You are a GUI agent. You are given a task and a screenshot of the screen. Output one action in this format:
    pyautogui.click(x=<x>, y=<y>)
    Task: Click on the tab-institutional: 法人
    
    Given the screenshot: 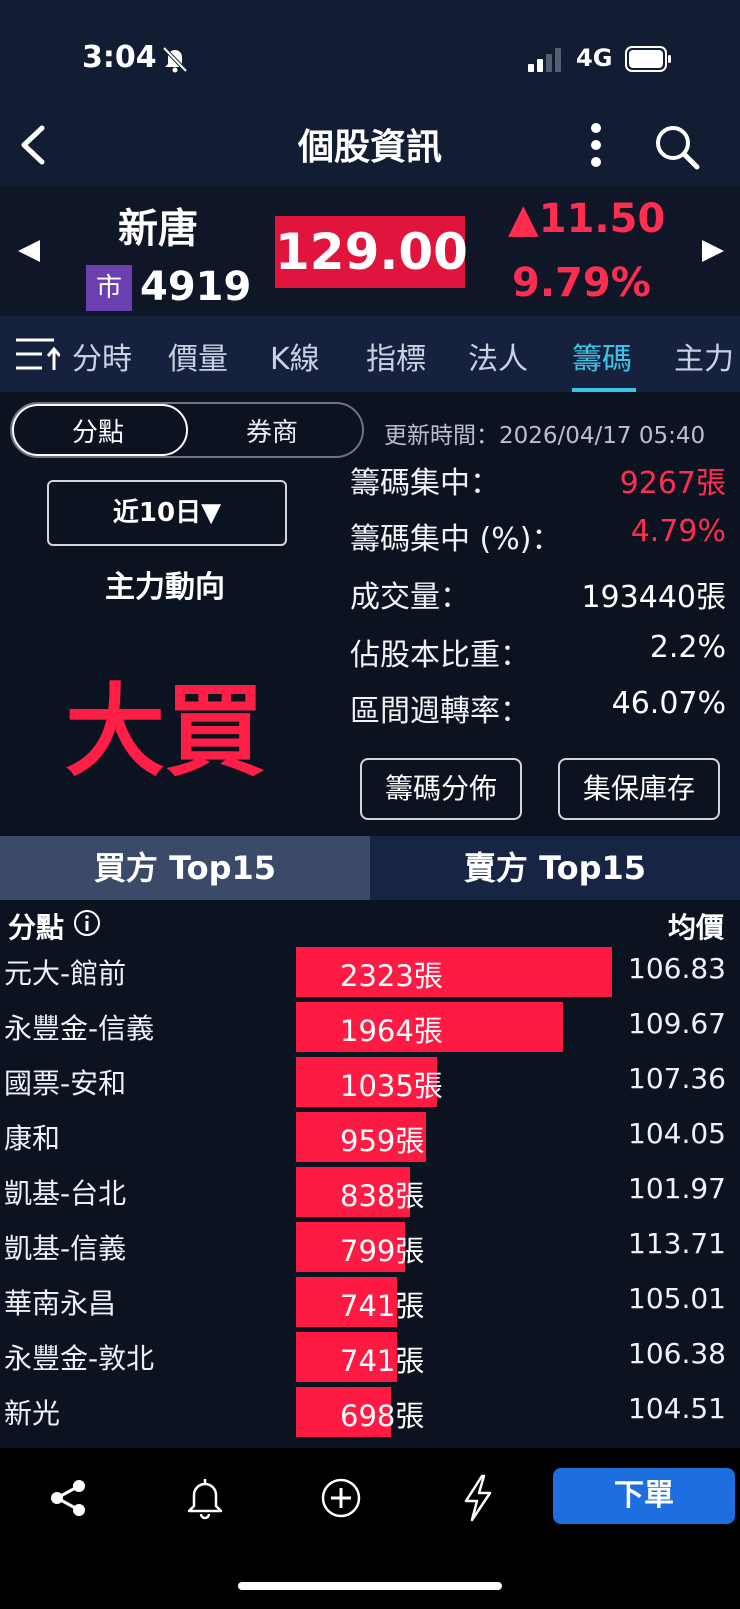 What is the action you would take?
    pyautogui.click(x=498, y=356)
    